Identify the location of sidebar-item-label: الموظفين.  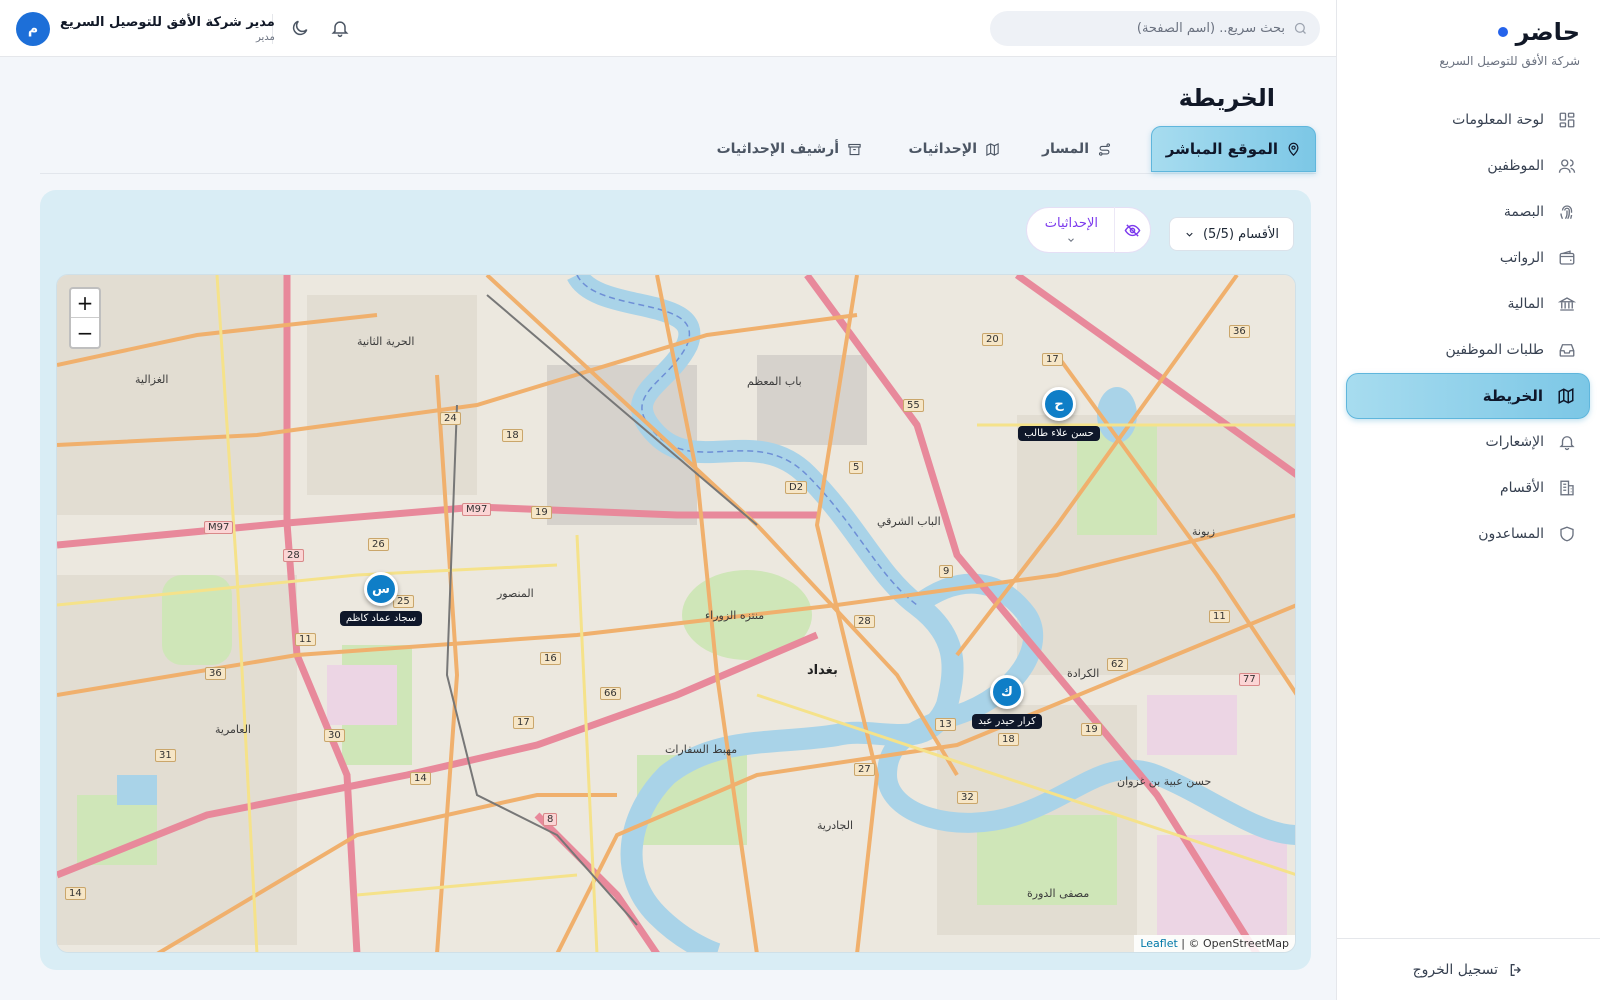
(1515, 166).